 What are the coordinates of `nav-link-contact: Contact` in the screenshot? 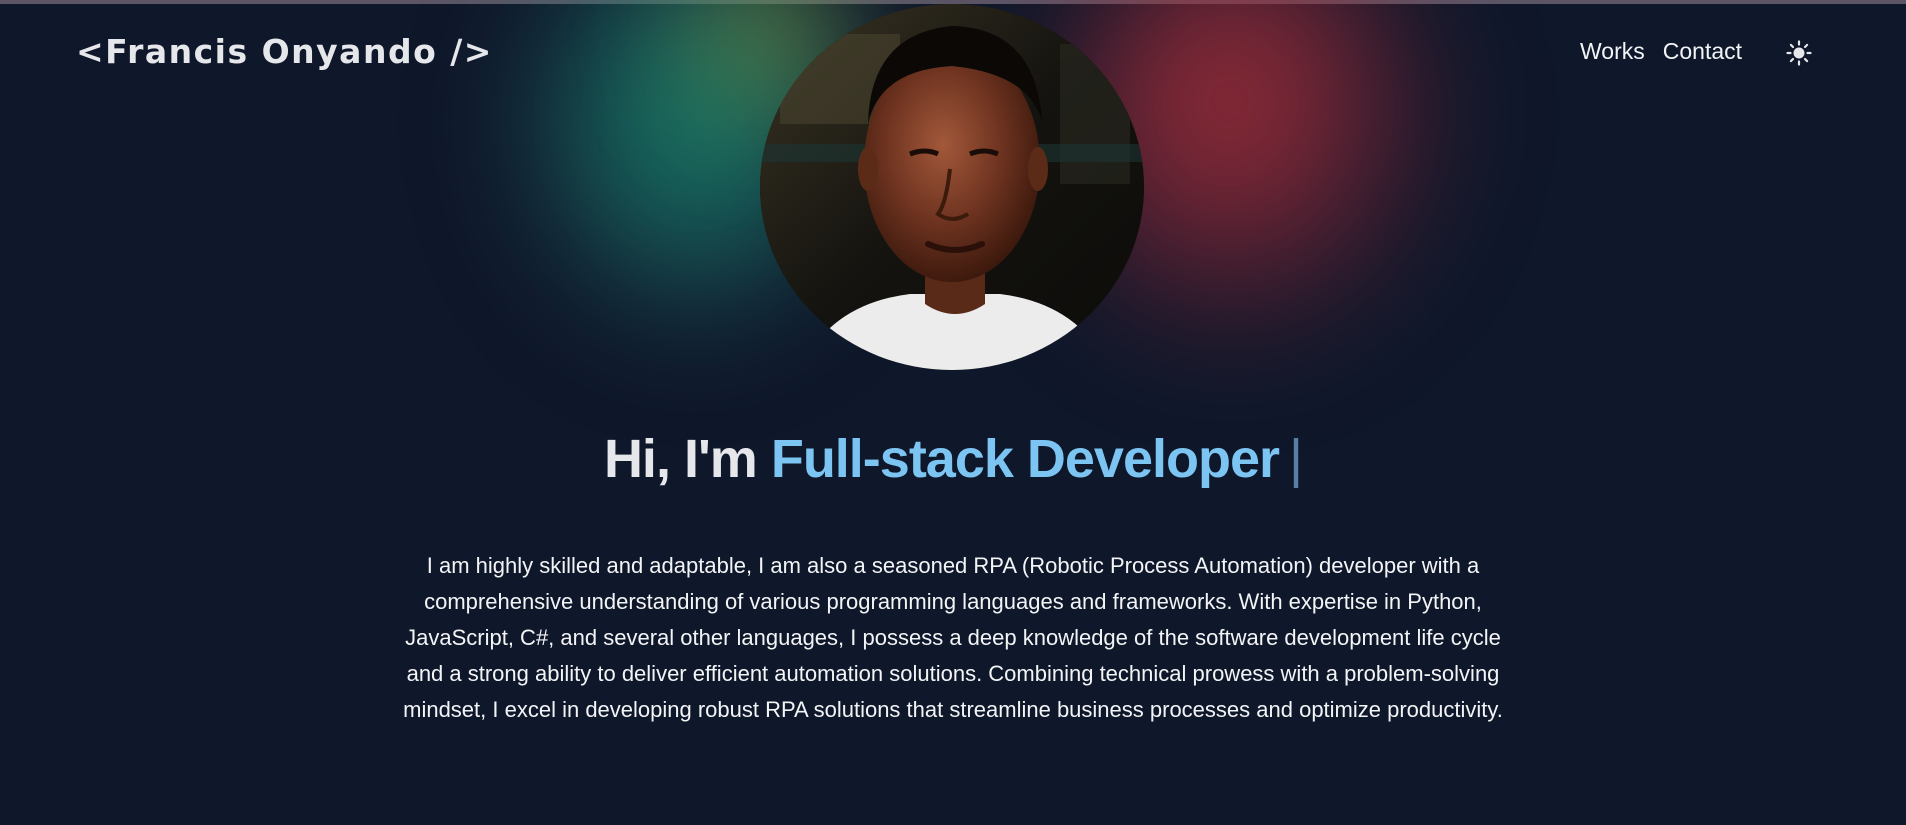 It's located at (1702, 51).